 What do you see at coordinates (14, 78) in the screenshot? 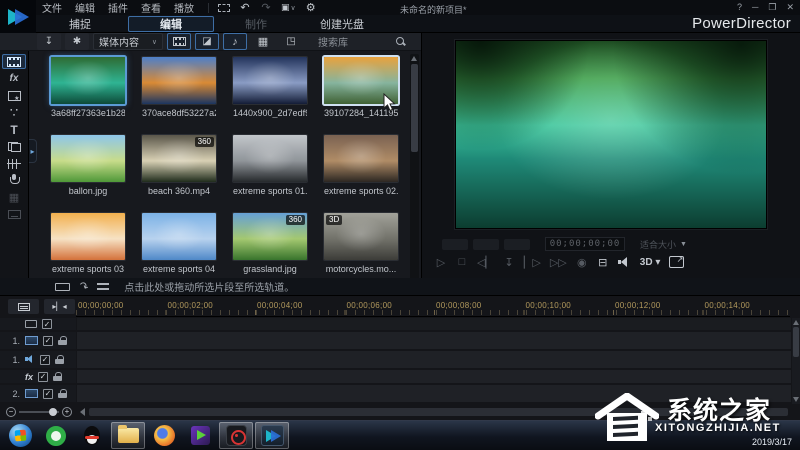
I see `effect-room` at bounding box center [14, 78].